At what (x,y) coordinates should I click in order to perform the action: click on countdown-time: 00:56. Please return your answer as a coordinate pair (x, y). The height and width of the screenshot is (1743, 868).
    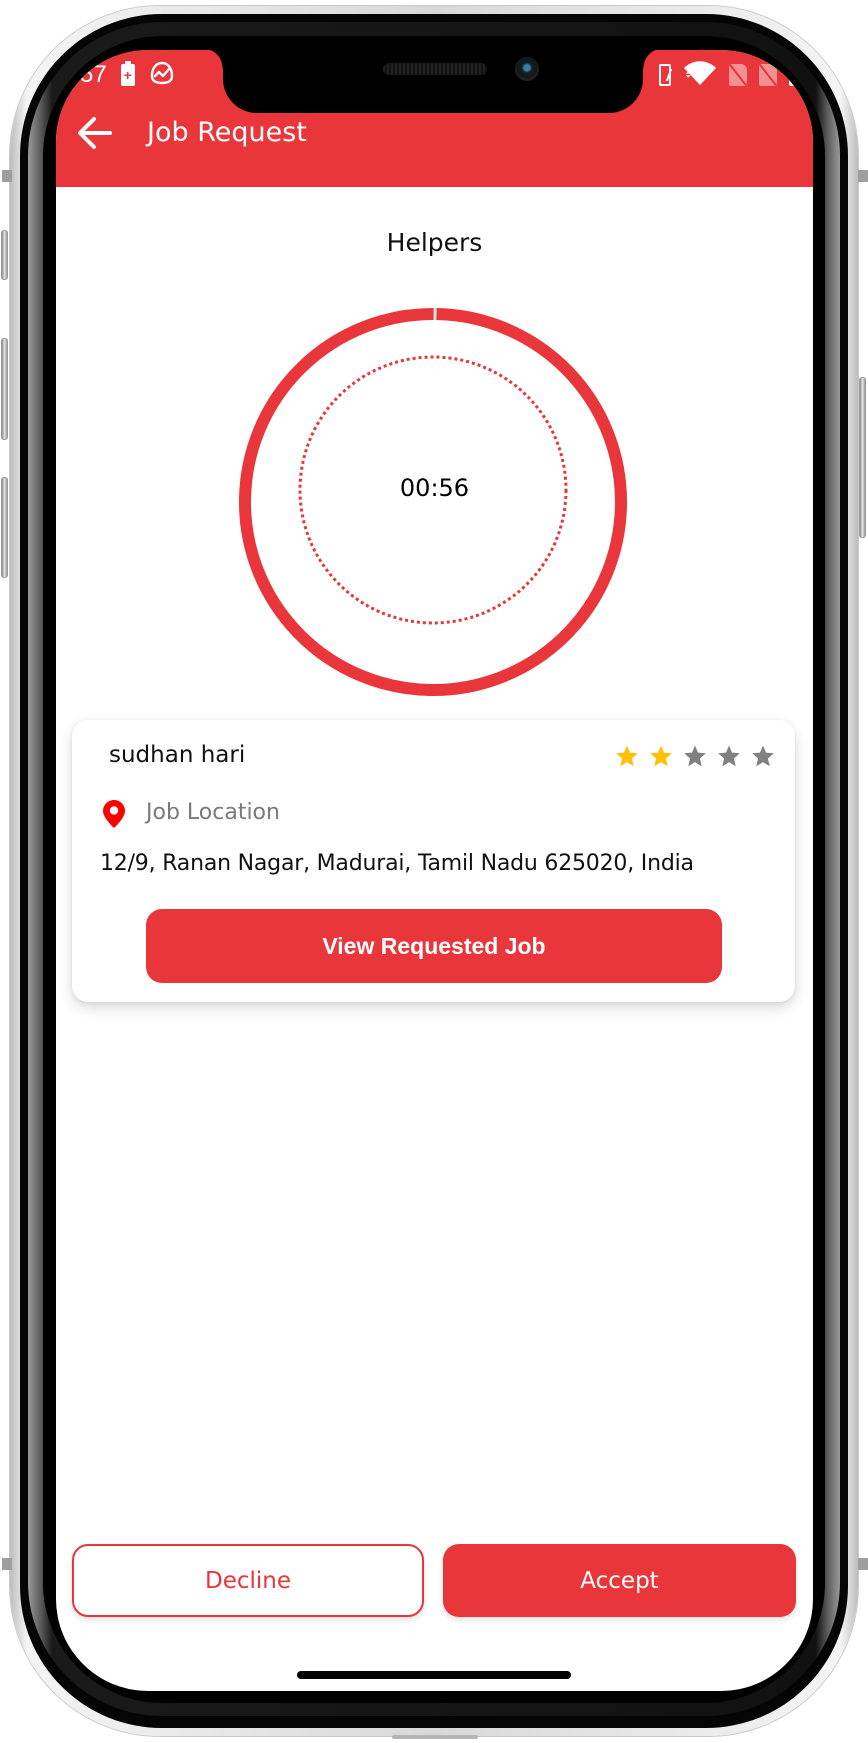
    Looking at the image, I should click on (434, 488).